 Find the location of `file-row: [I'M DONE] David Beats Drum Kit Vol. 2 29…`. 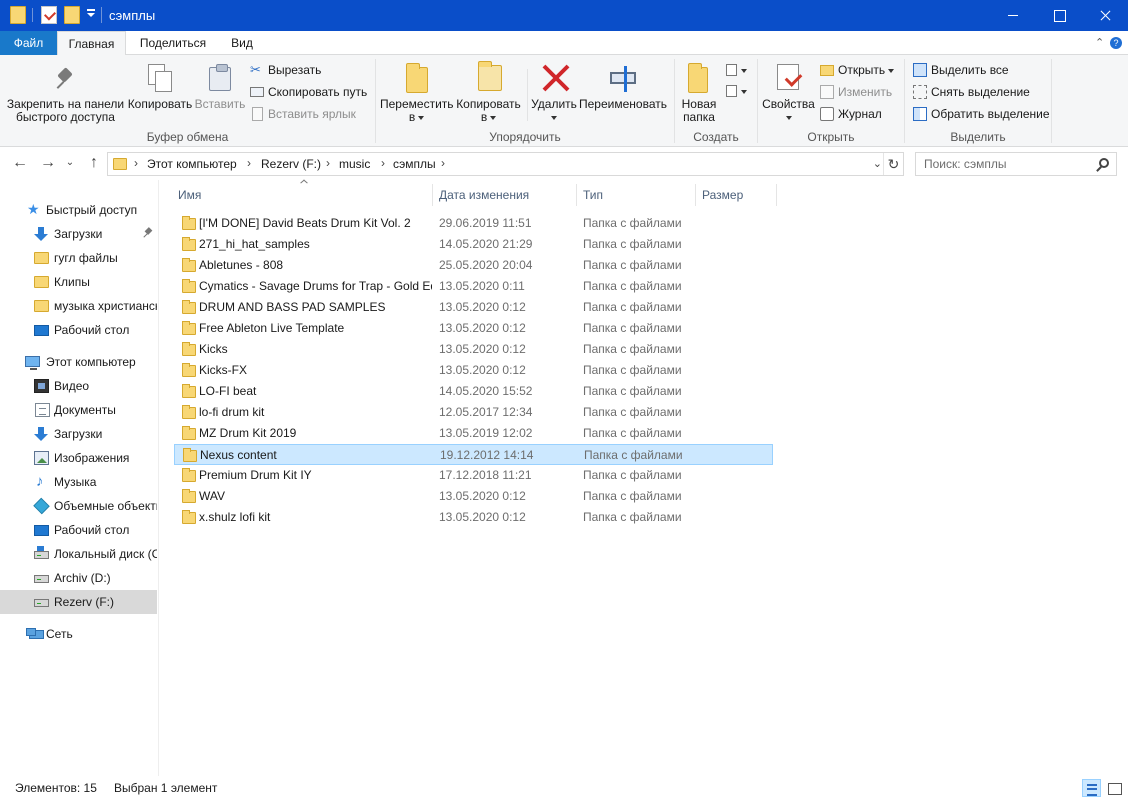

file-row: [I'M DONE] David Beats Drum Kit Vol. 2 29… is located at coordinates (473, 223).